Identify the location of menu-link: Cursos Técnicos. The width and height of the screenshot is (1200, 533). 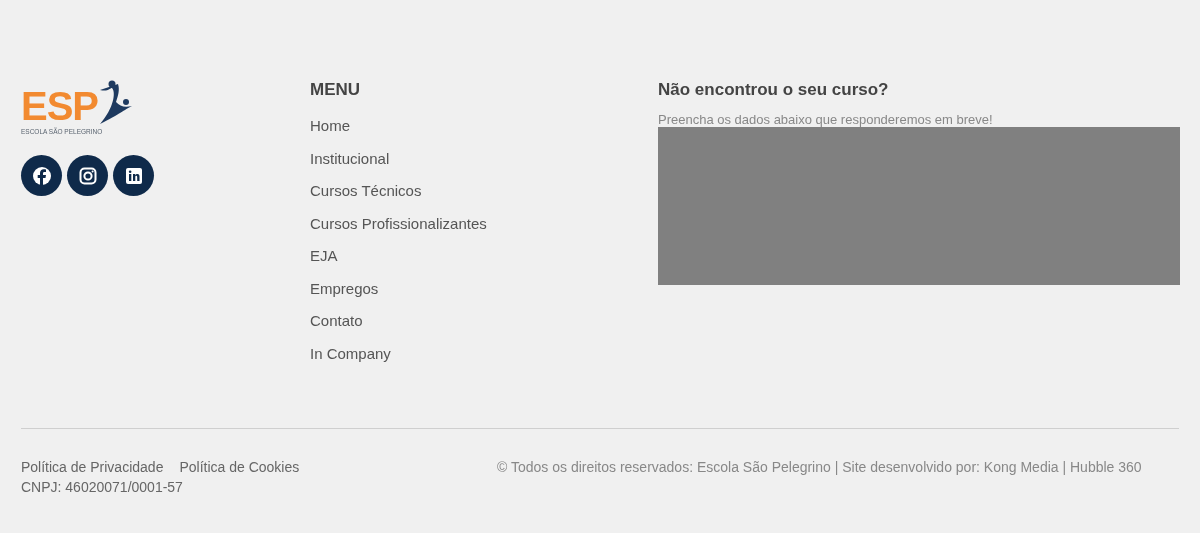
(366, 191).